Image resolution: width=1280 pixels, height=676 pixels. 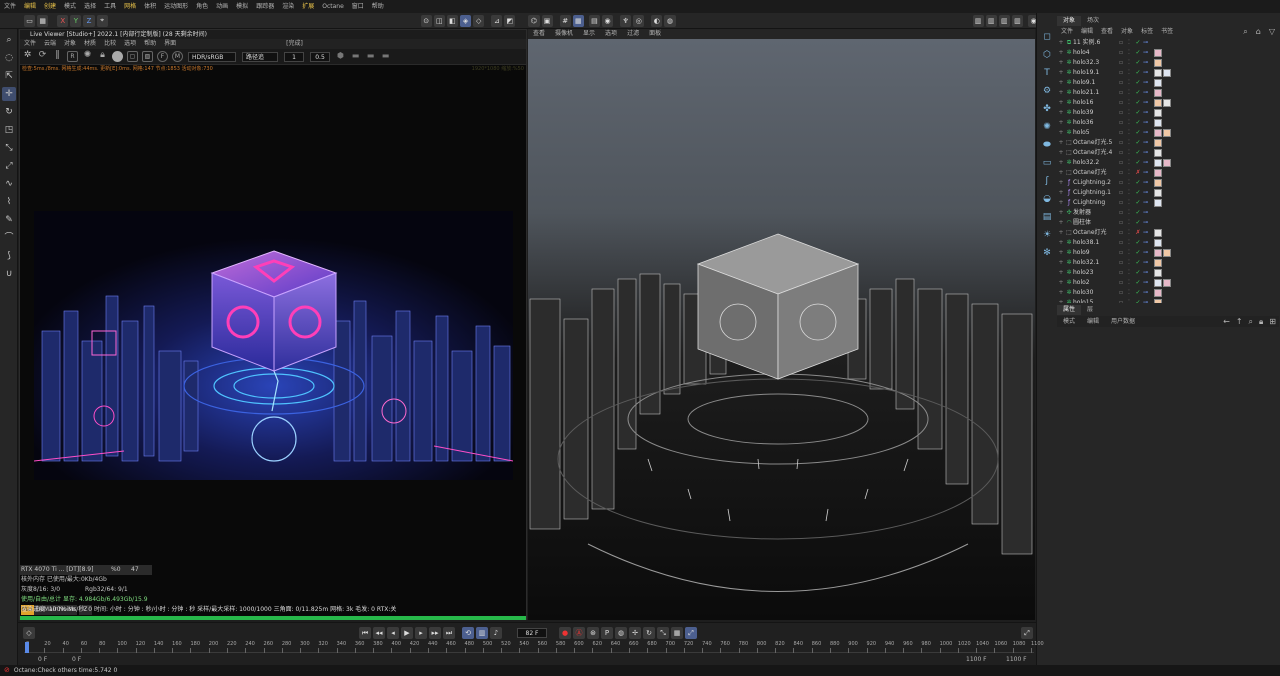 What do you see at coordinates (670, 20) in the screenshot?
I see `picture-viewer-icon: ◍` at bounding box center [670, 20].